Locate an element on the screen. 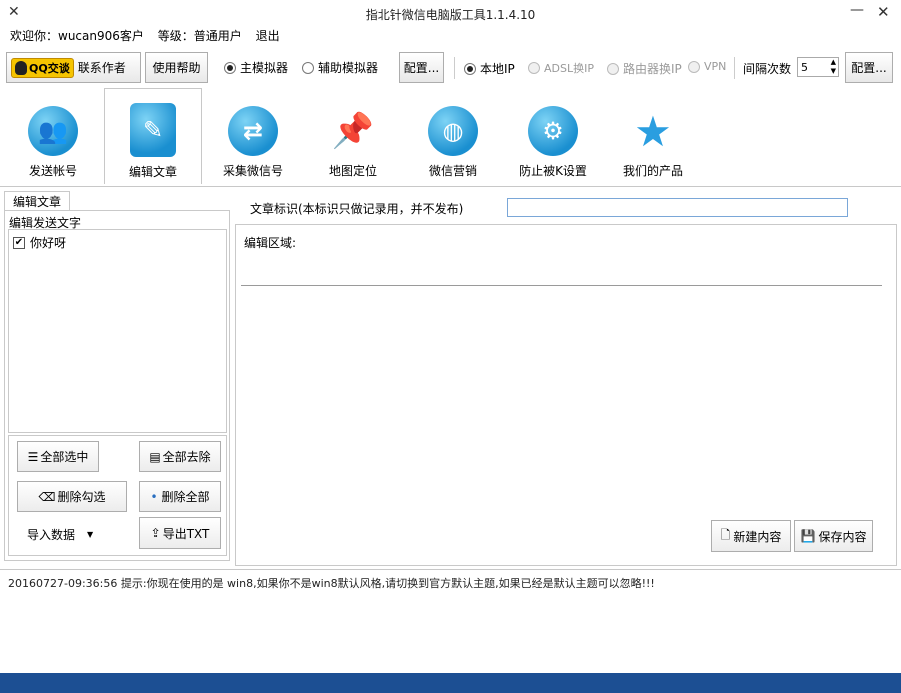 The height and width of the screenshot is (693, 901). article-tag-label: 文章标识(本标识只做记录用，并不发布) is located at coordinates (357, 209).